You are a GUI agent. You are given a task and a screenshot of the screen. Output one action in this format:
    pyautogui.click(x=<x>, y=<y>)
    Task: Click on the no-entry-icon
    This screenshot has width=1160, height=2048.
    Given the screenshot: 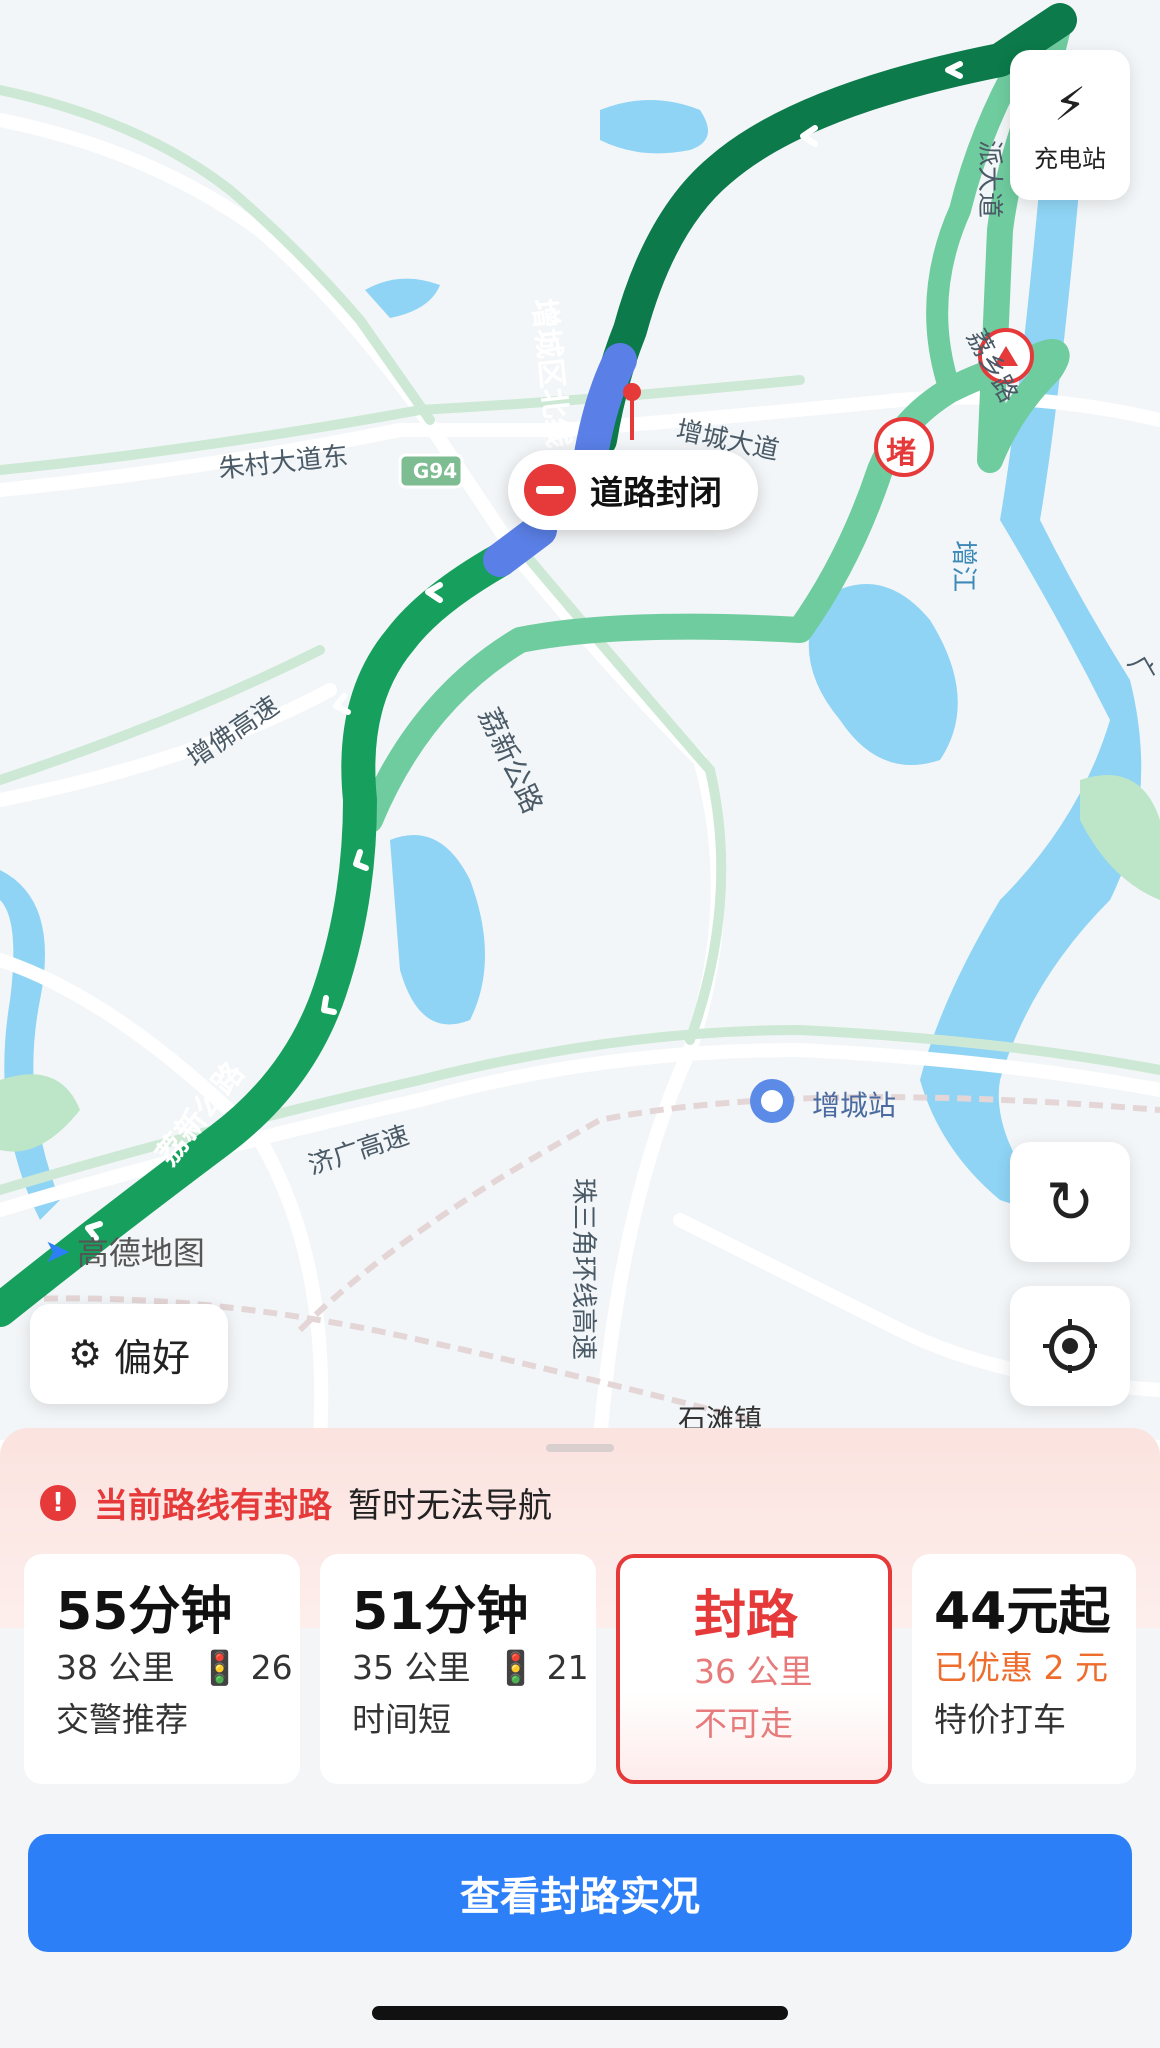 What is the action you would take?
    pyautogui.click(x=550, y=490)
    